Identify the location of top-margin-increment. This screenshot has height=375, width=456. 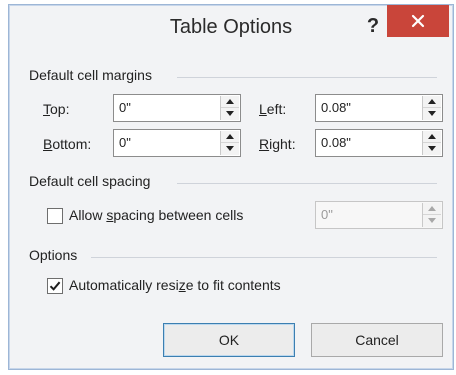
(230, 102).